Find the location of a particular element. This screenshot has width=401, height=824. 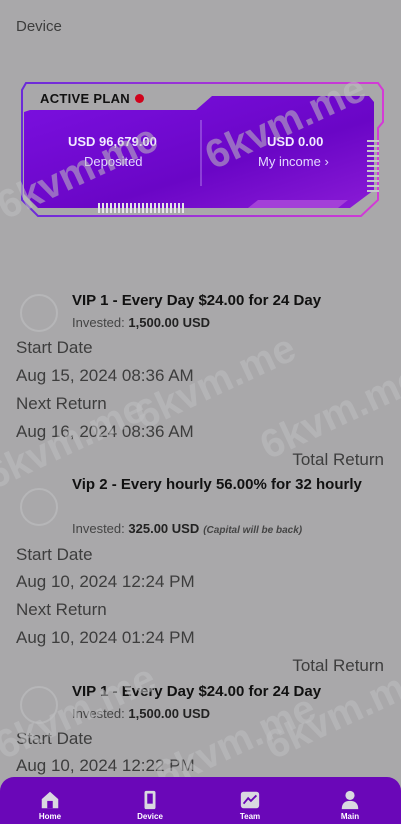

home-icon is located at coordinates (50, 800).